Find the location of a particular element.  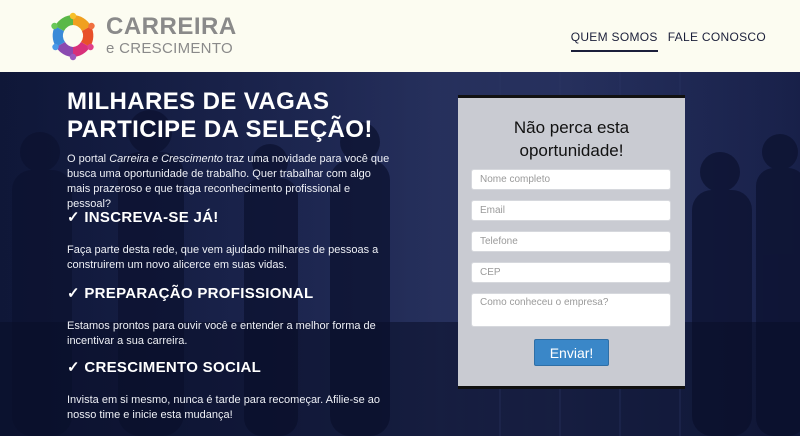

headline-block: MILHARES DE VAGAS PARTICIPE DA SELEÇÃO! is located at coordinates (232, 116).